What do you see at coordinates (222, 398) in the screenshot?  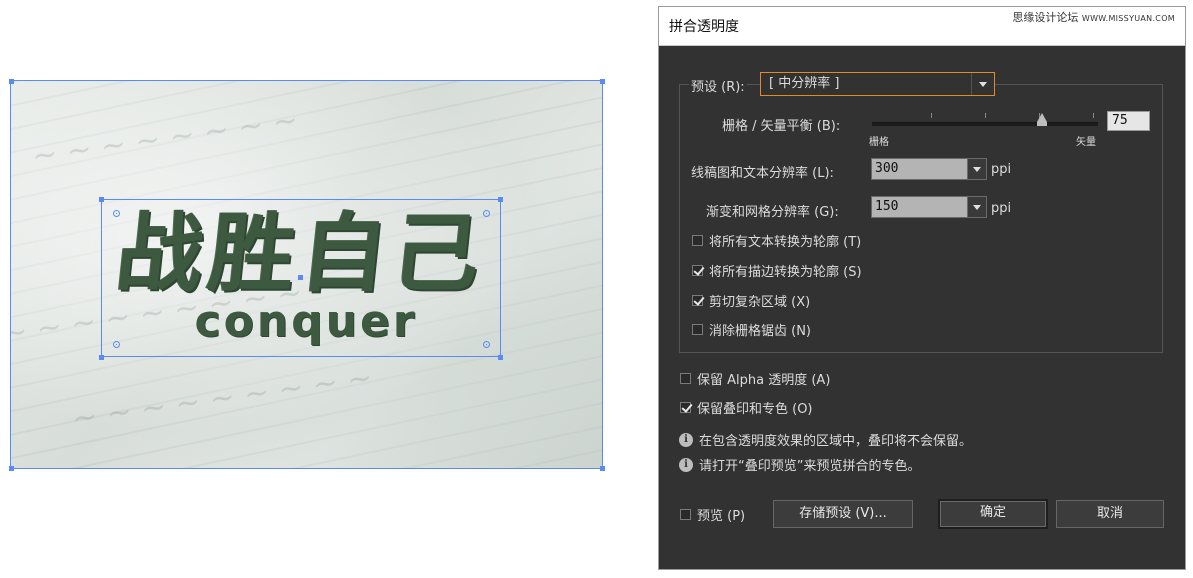 I see `background-texture-text: ~ ~ ~ ~ ~ ~ ~ ~ ~` at bounding box center [222, 398].